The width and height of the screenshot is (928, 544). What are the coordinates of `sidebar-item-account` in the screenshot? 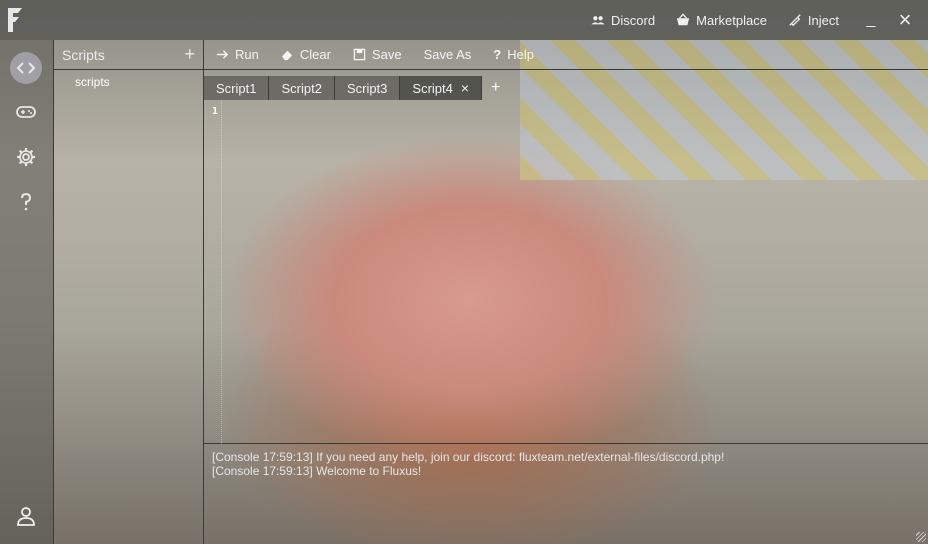 It's located at (26, 516).